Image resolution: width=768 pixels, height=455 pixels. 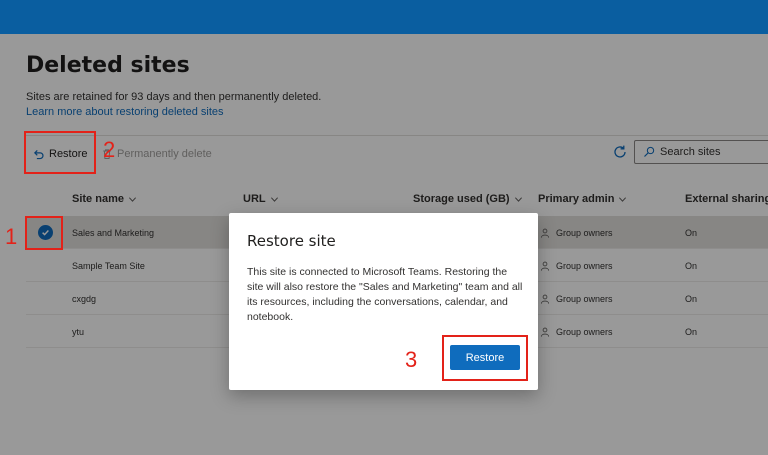 I want to click on annotation-box-checkbox, so click(x=44, y=233).